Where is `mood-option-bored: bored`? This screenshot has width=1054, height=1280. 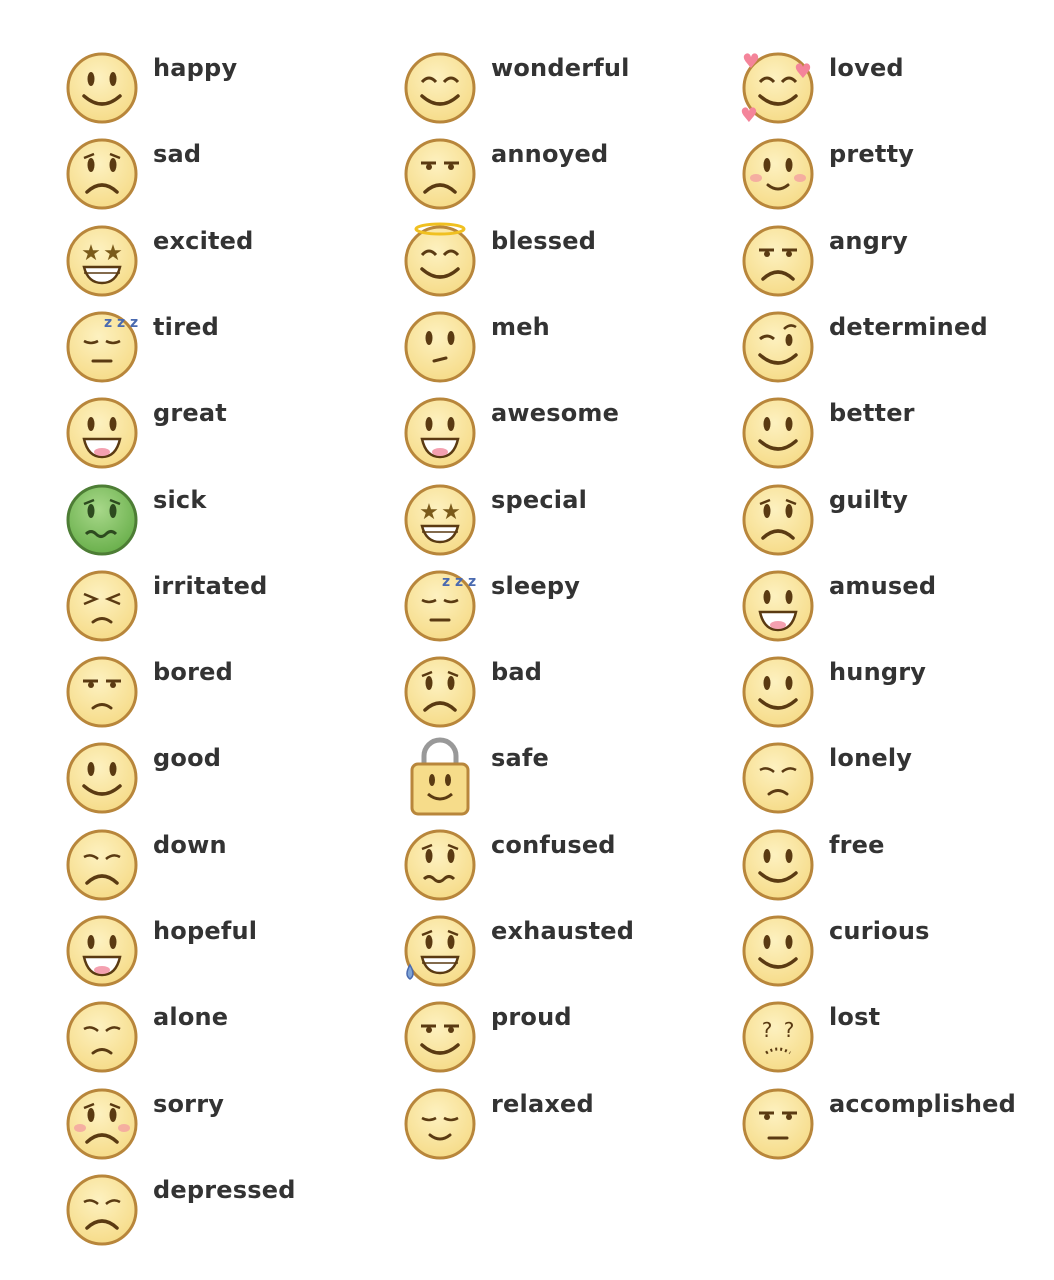
mood-option-bored: bored is located at coordinates (226, 696).